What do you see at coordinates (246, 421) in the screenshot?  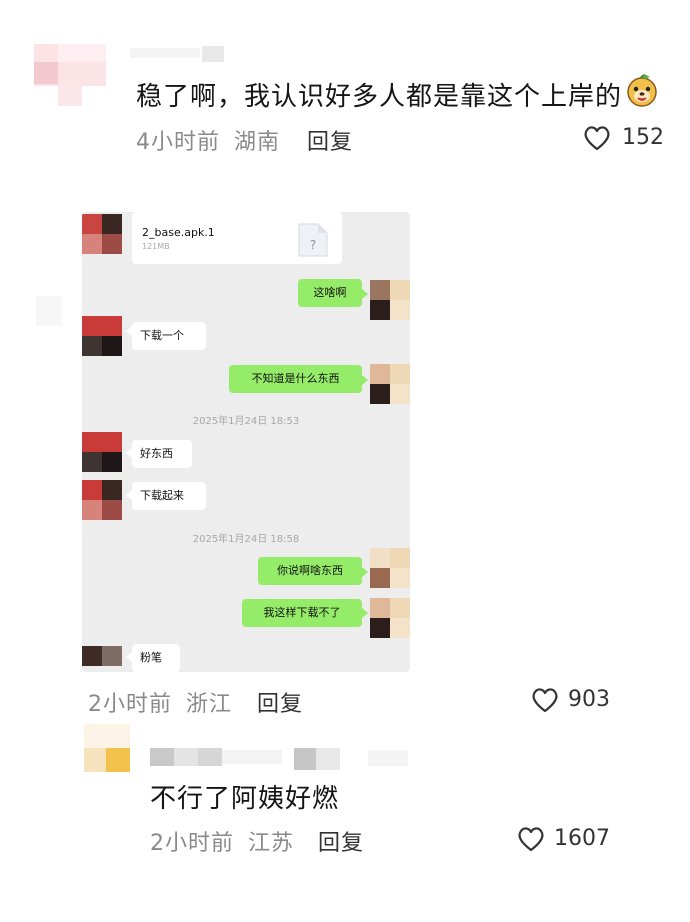 I see `timestamp: 2025年1月24日 18:53` at bounding box center [246, 421].